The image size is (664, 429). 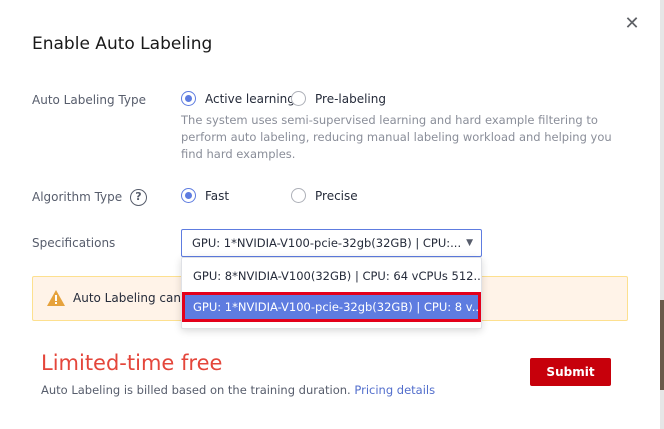 I want to click on auto-labeling-type-label: Auto Labeling Type, so click(x=89, y=100).